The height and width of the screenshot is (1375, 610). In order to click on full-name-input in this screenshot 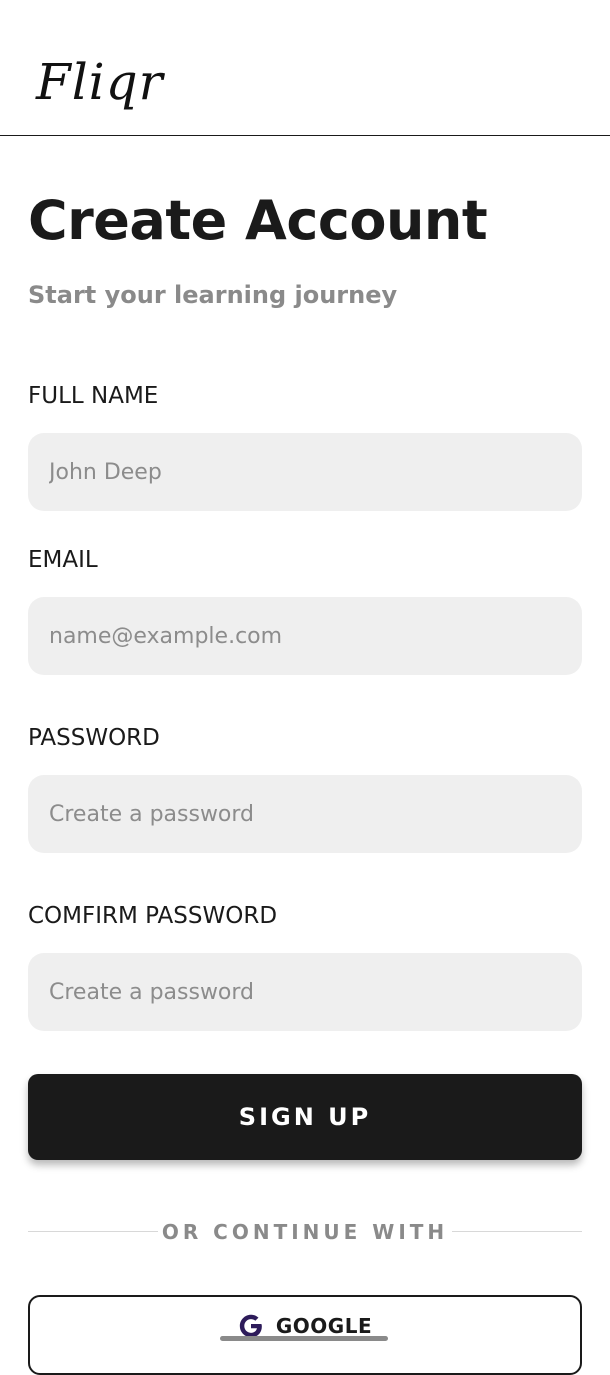, I will do `click(305, 472)`.